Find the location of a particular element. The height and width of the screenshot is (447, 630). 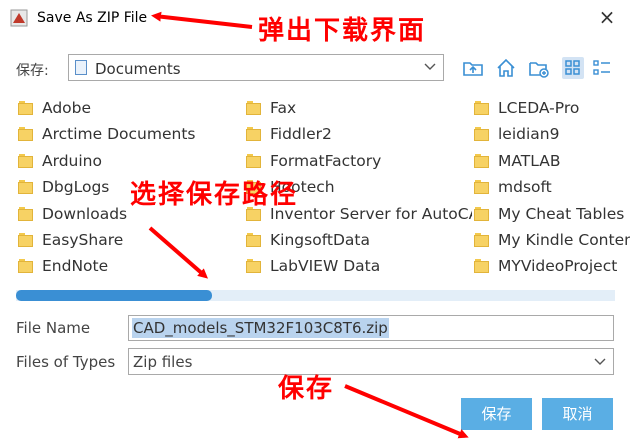

annotation-choose-path: 选择保存路径 is located at coordinates (214, 195).